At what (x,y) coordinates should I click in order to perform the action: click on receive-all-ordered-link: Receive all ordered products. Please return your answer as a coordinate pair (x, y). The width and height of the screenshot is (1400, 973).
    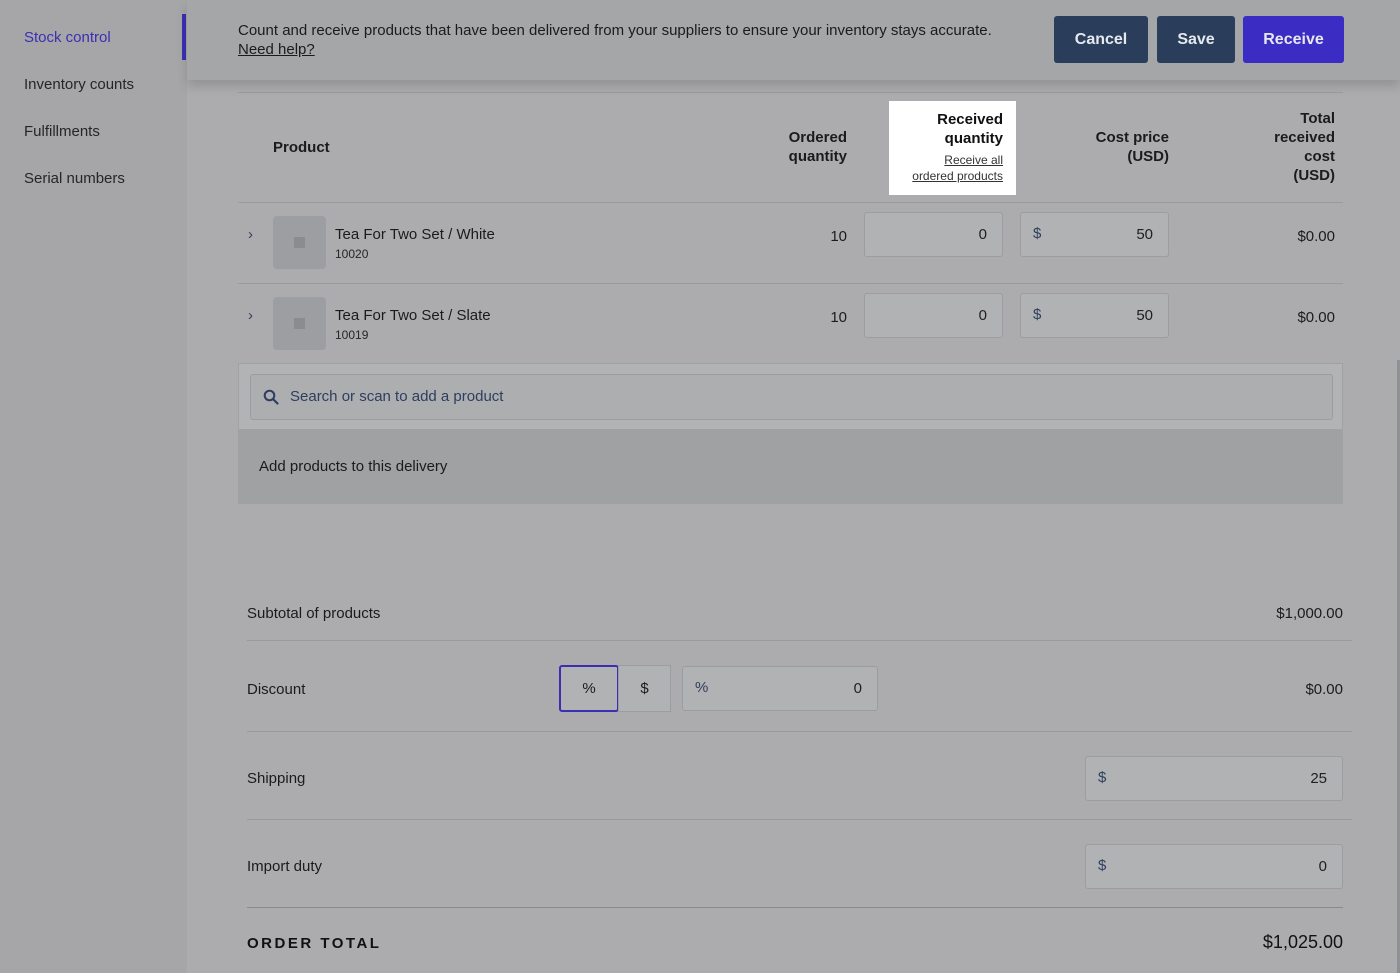
    Looking at the image, I should click on (957, 168).